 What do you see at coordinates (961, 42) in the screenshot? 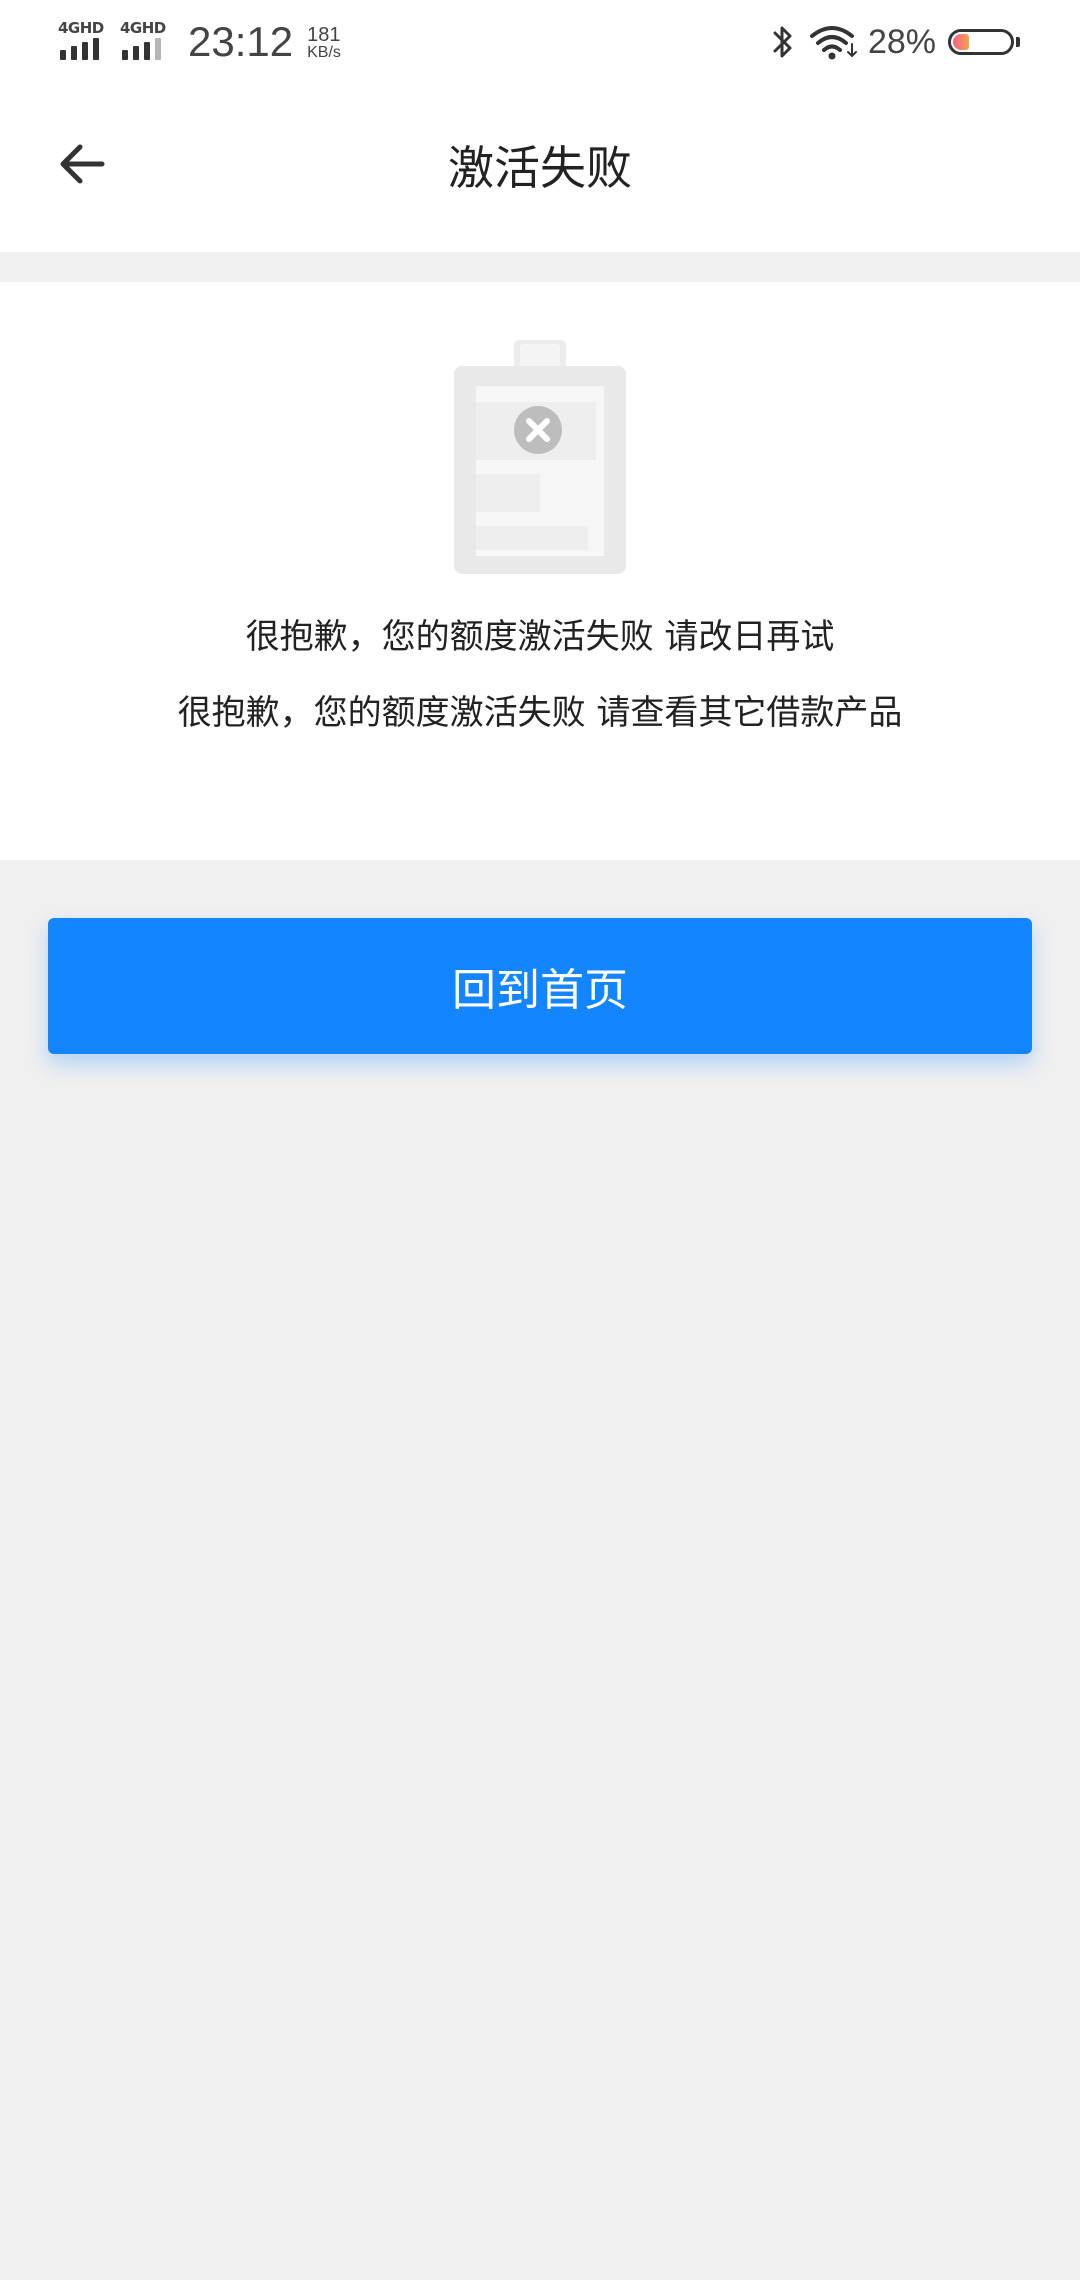
I see `battery-level-fill` at bounding box center [961, 42].